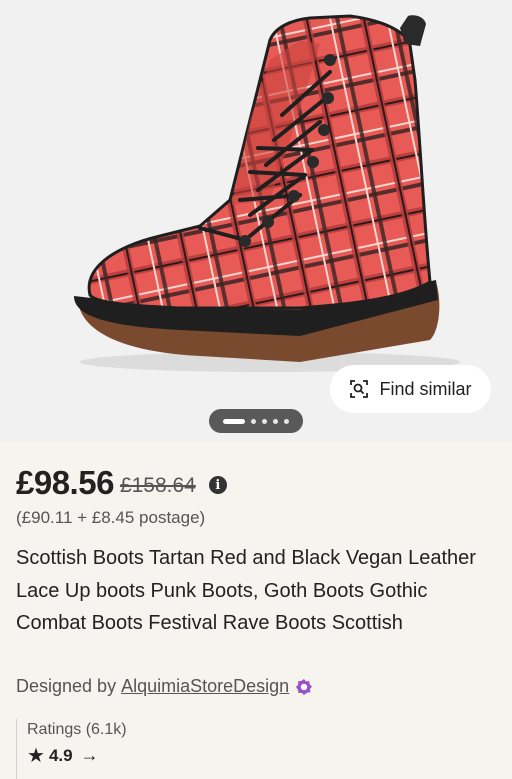  I want to click on original-price: £158.64, so click(157, 485).